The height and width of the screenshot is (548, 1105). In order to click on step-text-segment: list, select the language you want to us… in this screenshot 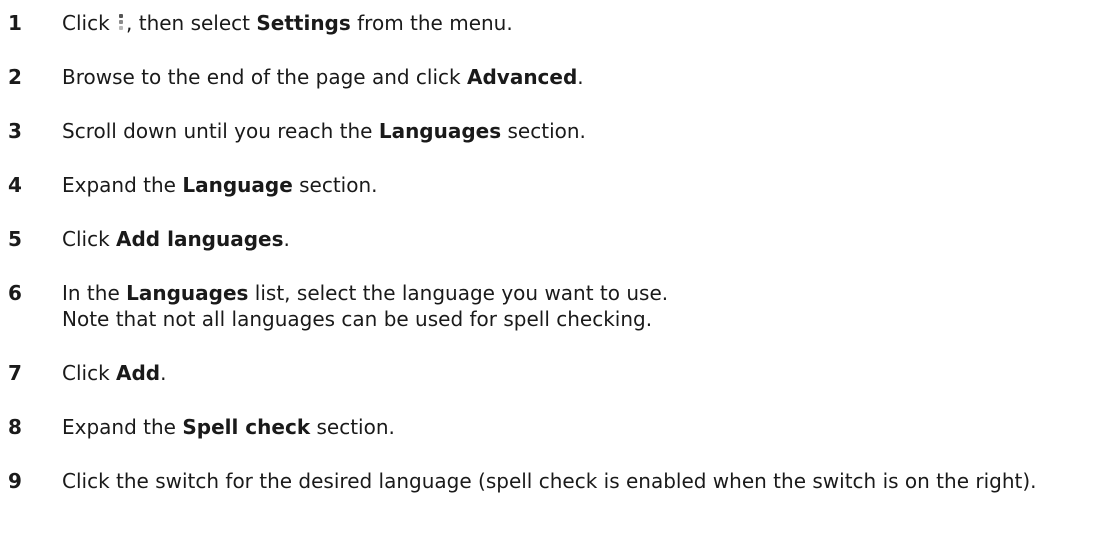, I will do `click(458, 293)`.